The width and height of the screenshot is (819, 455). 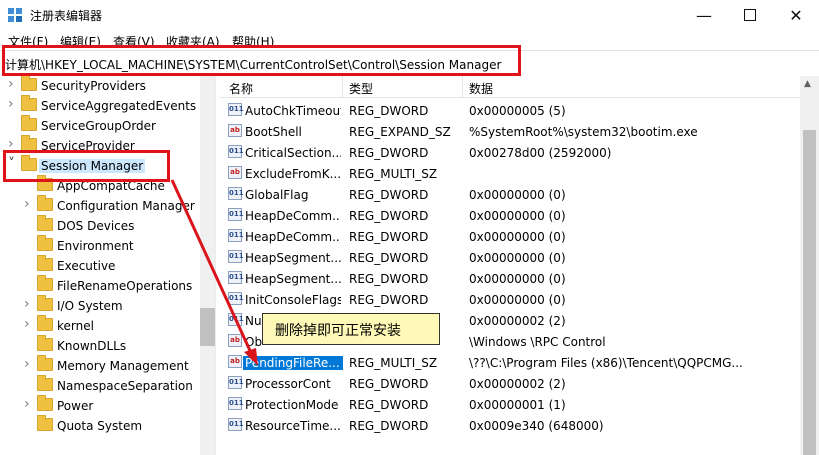 I want to click on close-icon: ✕, so click(x=796, y=15).